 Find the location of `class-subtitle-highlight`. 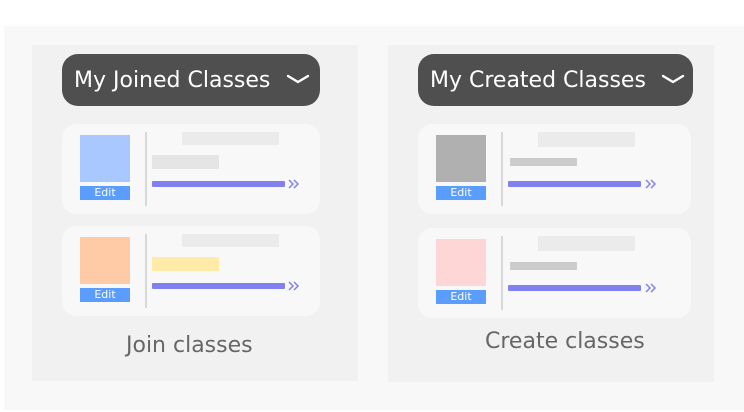

class-subtitle-highlight is located at coordinates (185, 264).